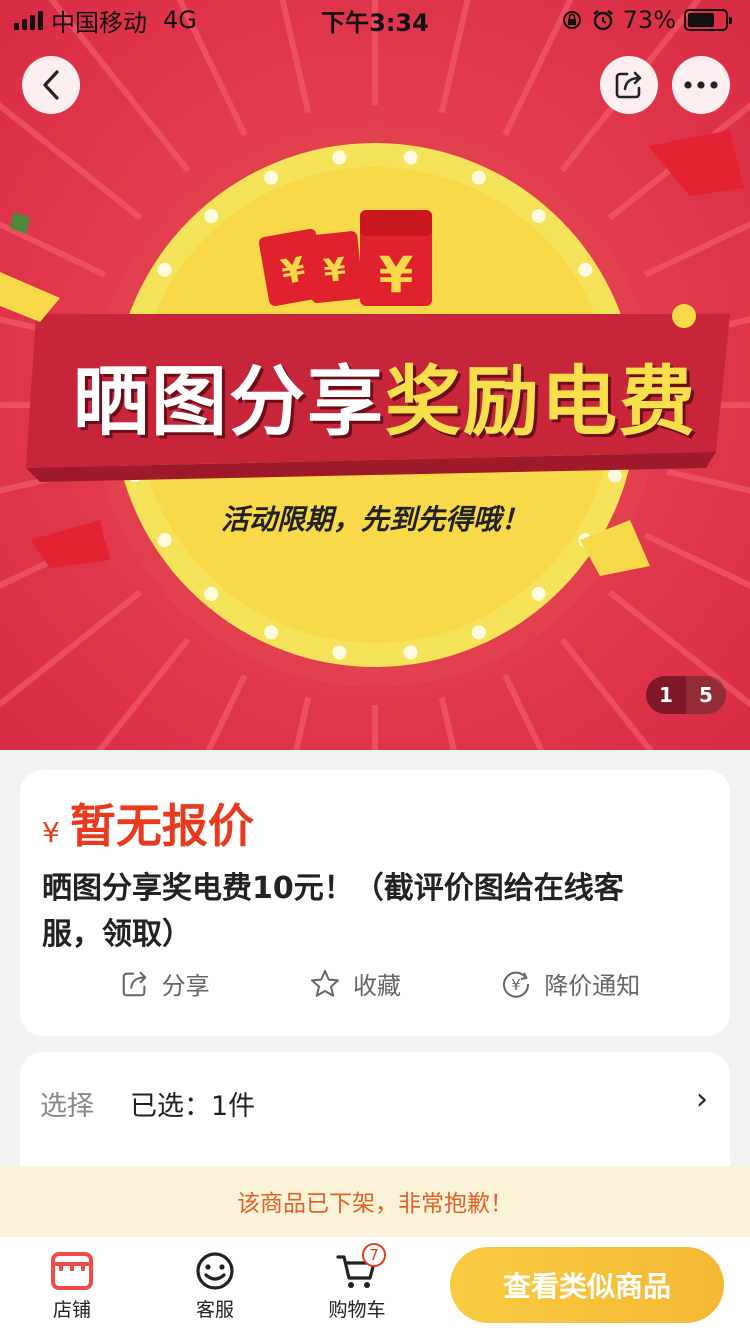  What do you see at coordinates (541, 401) in the screenshot?
I see `banner-headline-part2: 奖励电费` at bounding box center [541, 401].